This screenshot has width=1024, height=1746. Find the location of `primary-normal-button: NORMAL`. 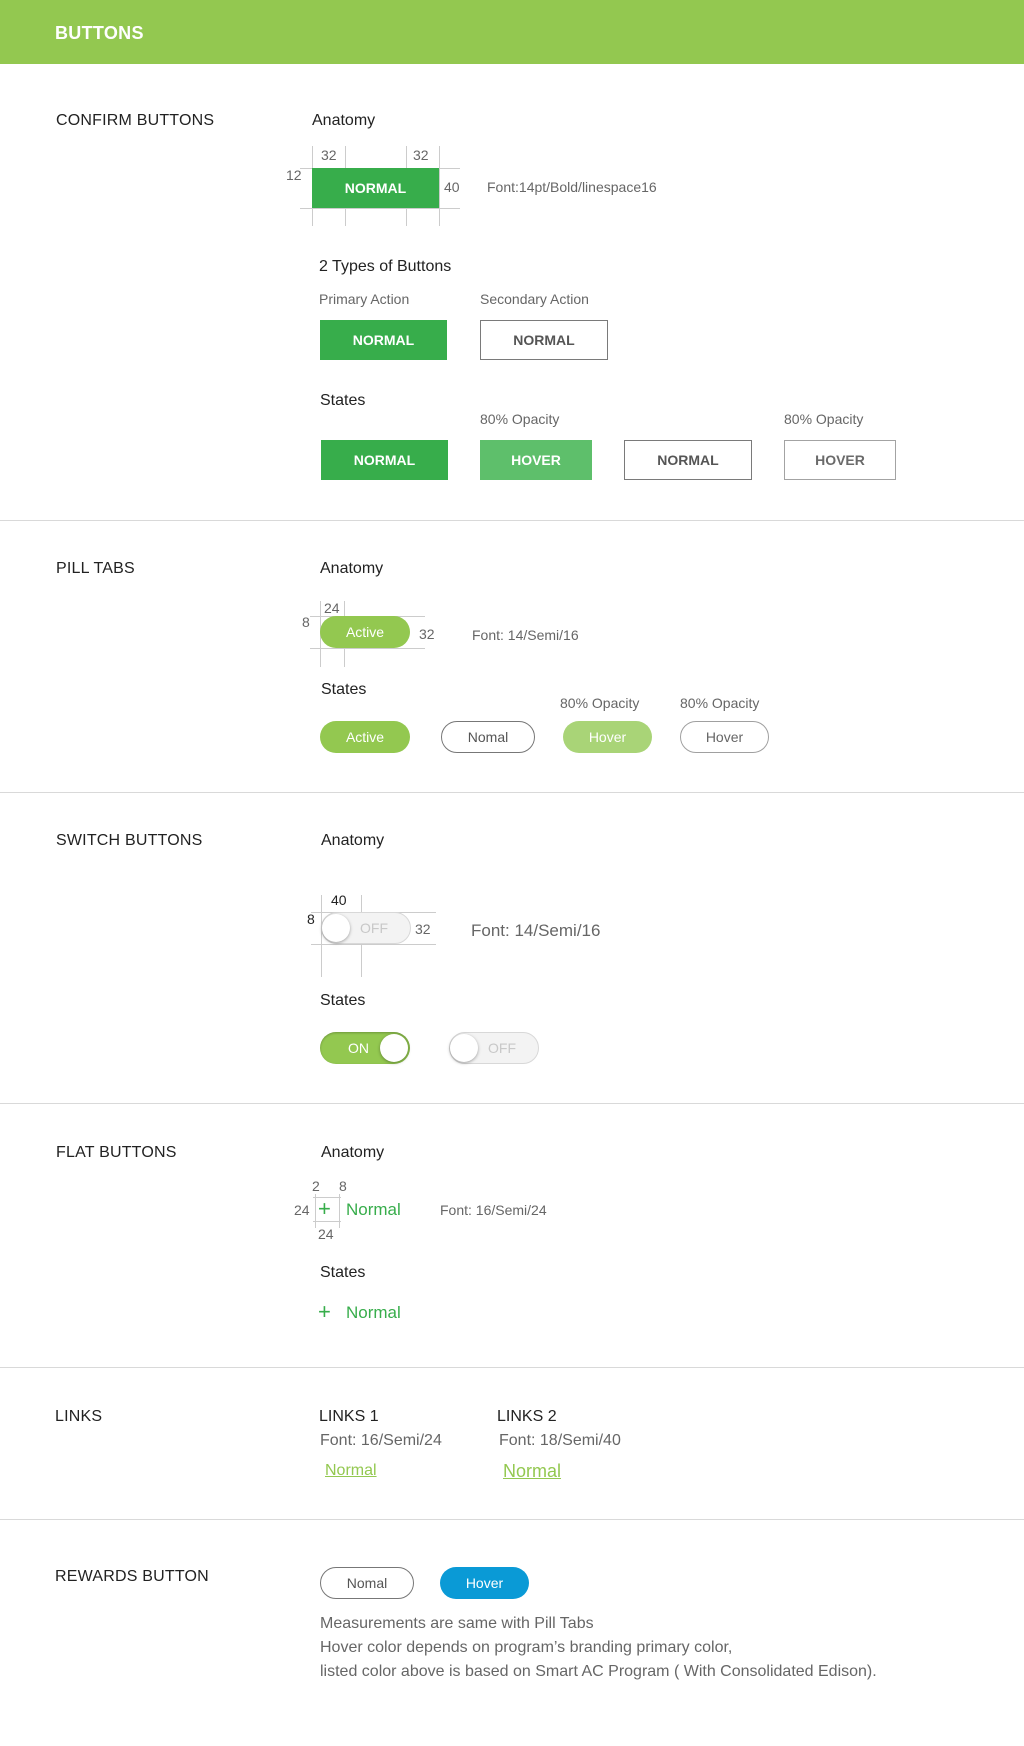

primary-normal-button: NORMAL is located at coordinates (383, 340).